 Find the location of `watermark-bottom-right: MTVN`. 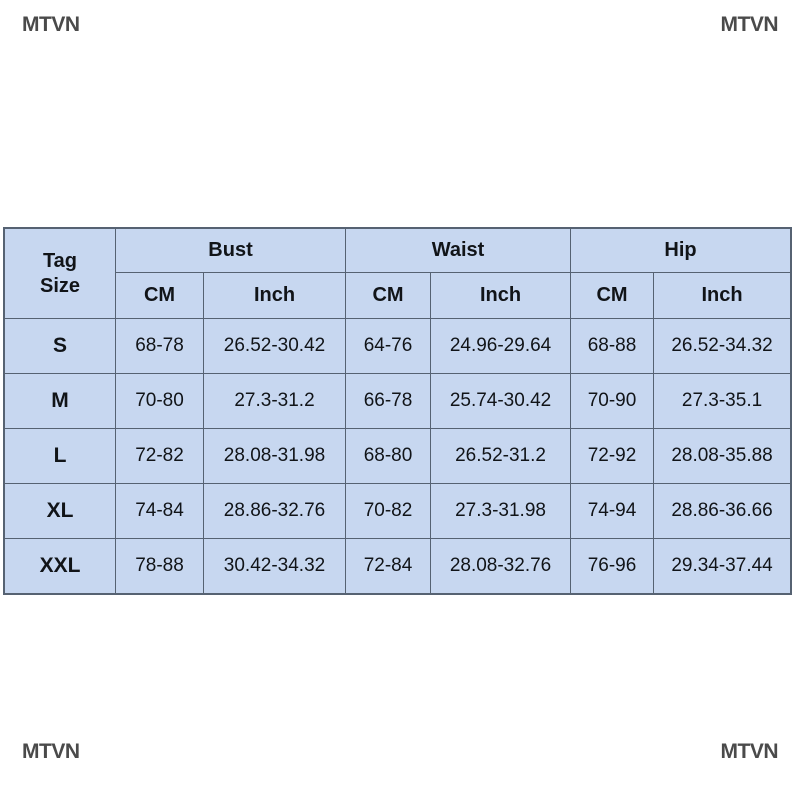

watermark-bottom-right: MTVN is located at coordinates (749, 751).